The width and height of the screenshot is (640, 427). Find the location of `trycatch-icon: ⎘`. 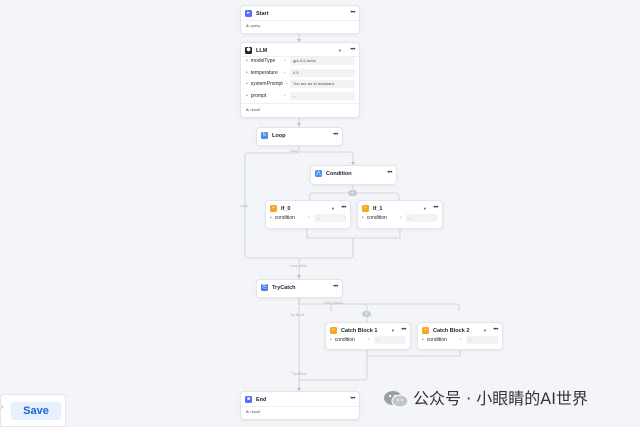

trycatch-icon: ⎘ is located at coordinates (264, 287).